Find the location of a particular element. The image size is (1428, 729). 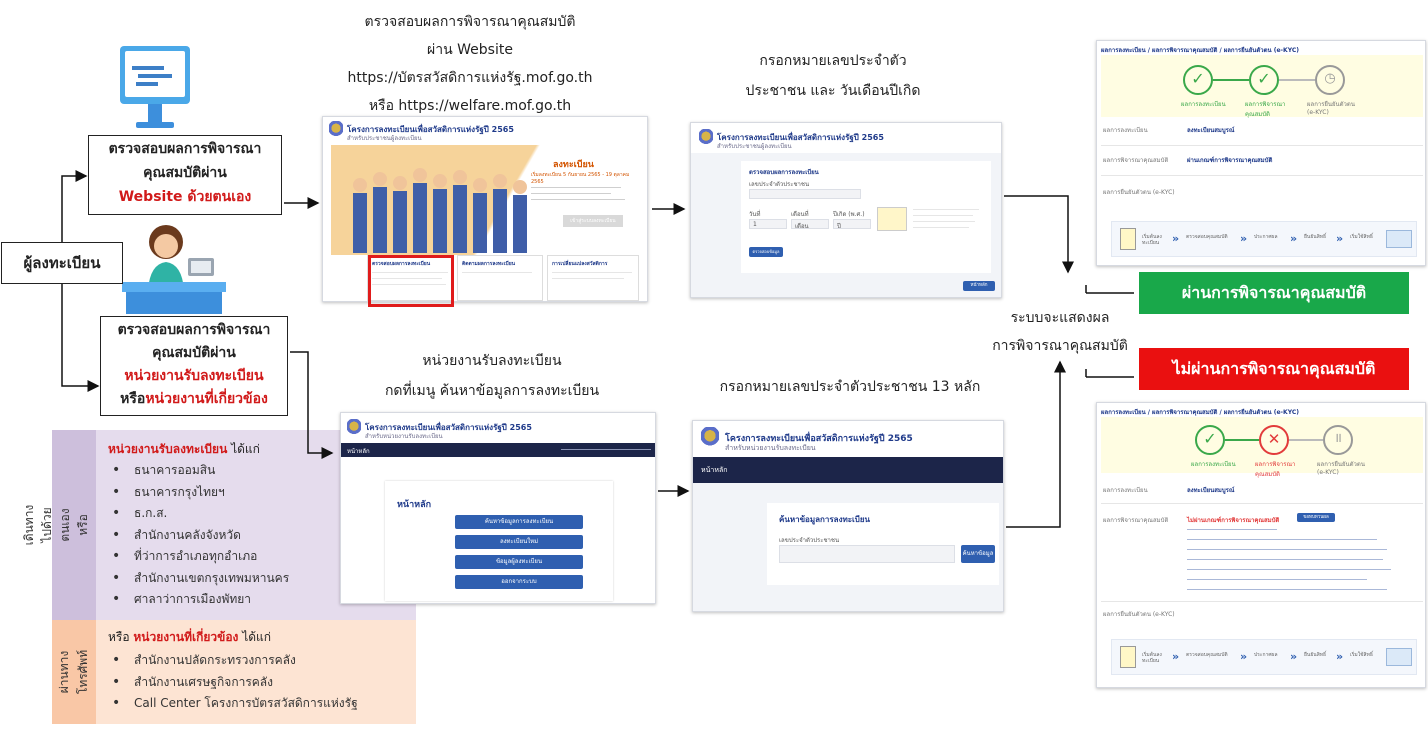

pass-result-banner: ผ่านการพิจารณาคุณสมบัติ is located at coordinates (1274, 293).